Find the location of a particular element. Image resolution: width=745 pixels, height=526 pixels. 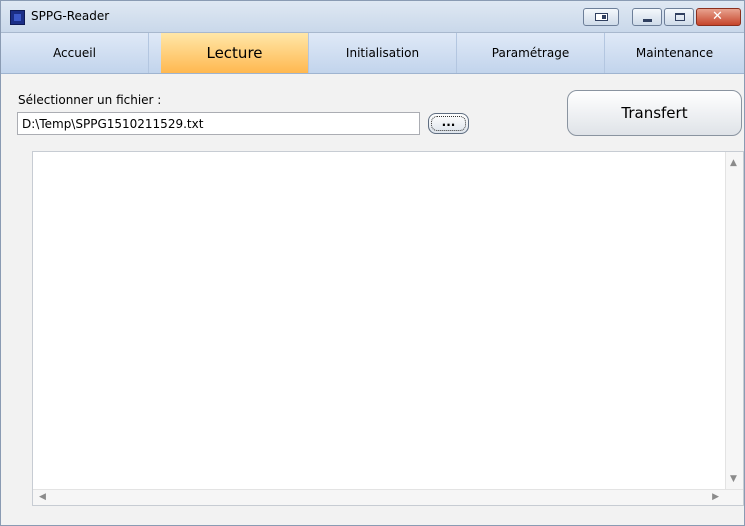

select-file-label: Sélectionner un fichier : is located at coordinates (90, 100).